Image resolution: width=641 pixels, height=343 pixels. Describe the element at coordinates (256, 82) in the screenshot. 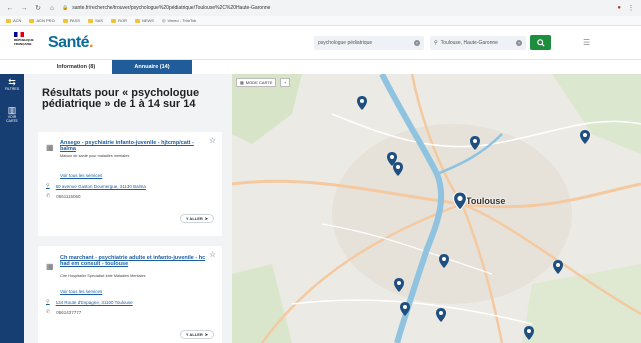

I see `map-mode-button: ▦ MODE CARTE` at that location.